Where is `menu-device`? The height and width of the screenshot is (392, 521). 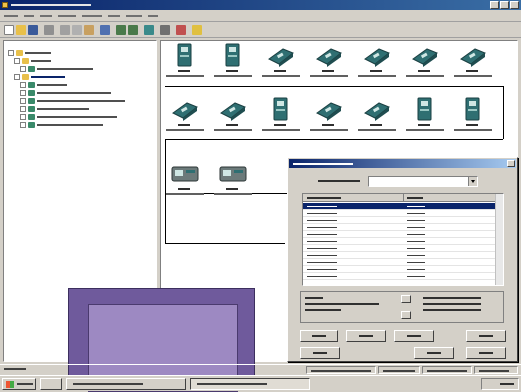 menu-device is located at coordinates (67, 16).